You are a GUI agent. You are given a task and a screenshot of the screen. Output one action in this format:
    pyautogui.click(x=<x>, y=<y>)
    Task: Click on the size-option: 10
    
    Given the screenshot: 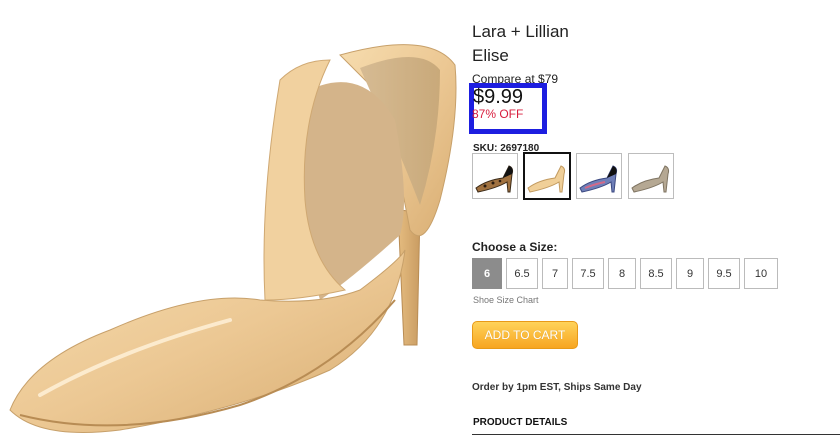 What is the action you would take?
    pyautogui.click(x=761, y=273)
    